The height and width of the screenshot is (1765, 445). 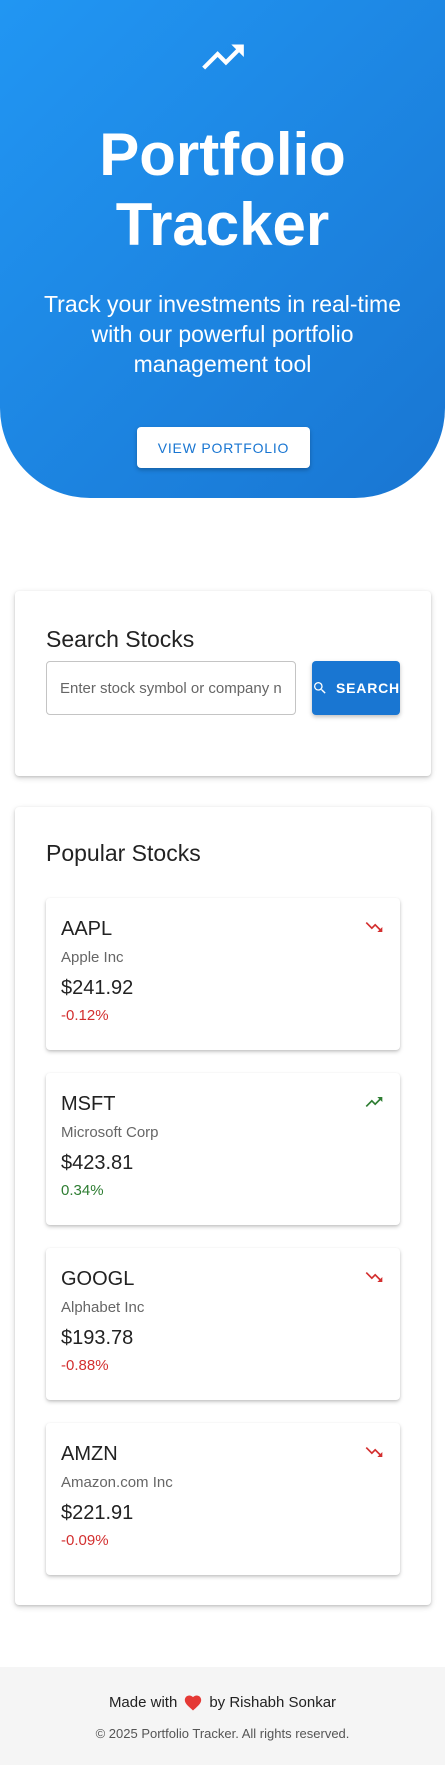 What do you see at coordinates (273, 1702) in the screenshot?
I see `footer-author: by Rishabh Sonkar` at bounding box center [273, 1702].